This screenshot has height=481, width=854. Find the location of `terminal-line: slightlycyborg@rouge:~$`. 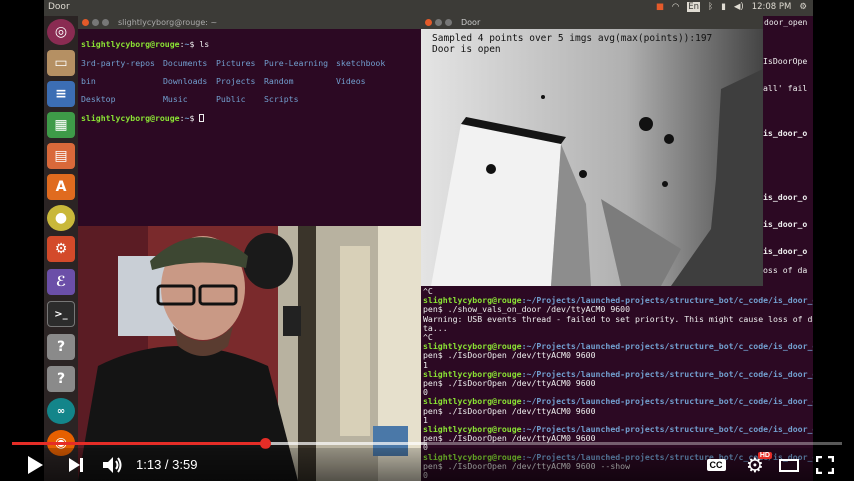

terminal-line: slightlycyborg@rouge:~$ is located at coordinates (249, 118).